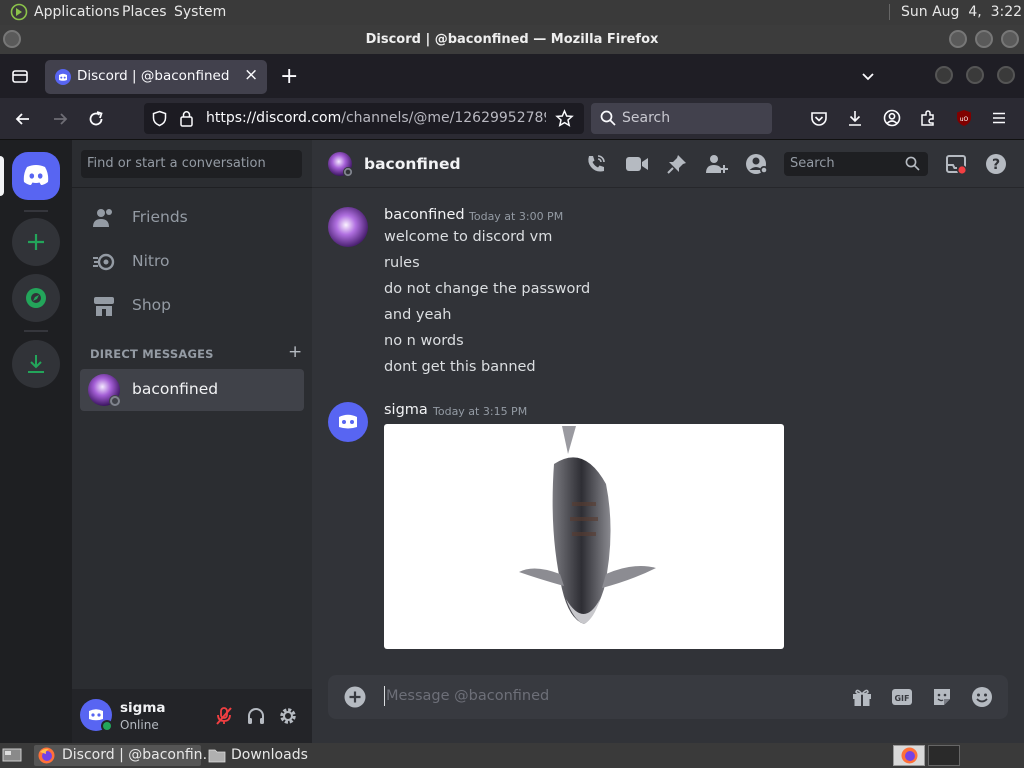  I want to click on message-avatar-sigma, so click(348, 422).